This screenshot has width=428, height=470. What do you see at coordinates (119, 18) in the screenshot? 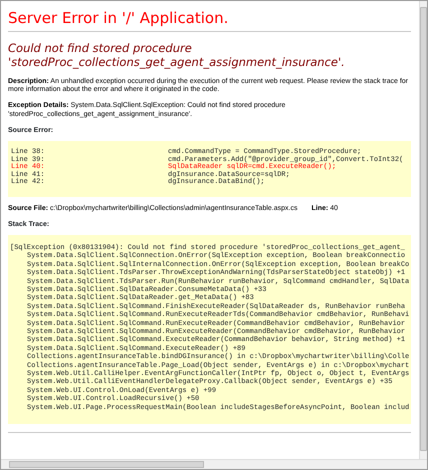
I see `page-title: Server Error in '/' Application.` at bounding box center [119, 18].